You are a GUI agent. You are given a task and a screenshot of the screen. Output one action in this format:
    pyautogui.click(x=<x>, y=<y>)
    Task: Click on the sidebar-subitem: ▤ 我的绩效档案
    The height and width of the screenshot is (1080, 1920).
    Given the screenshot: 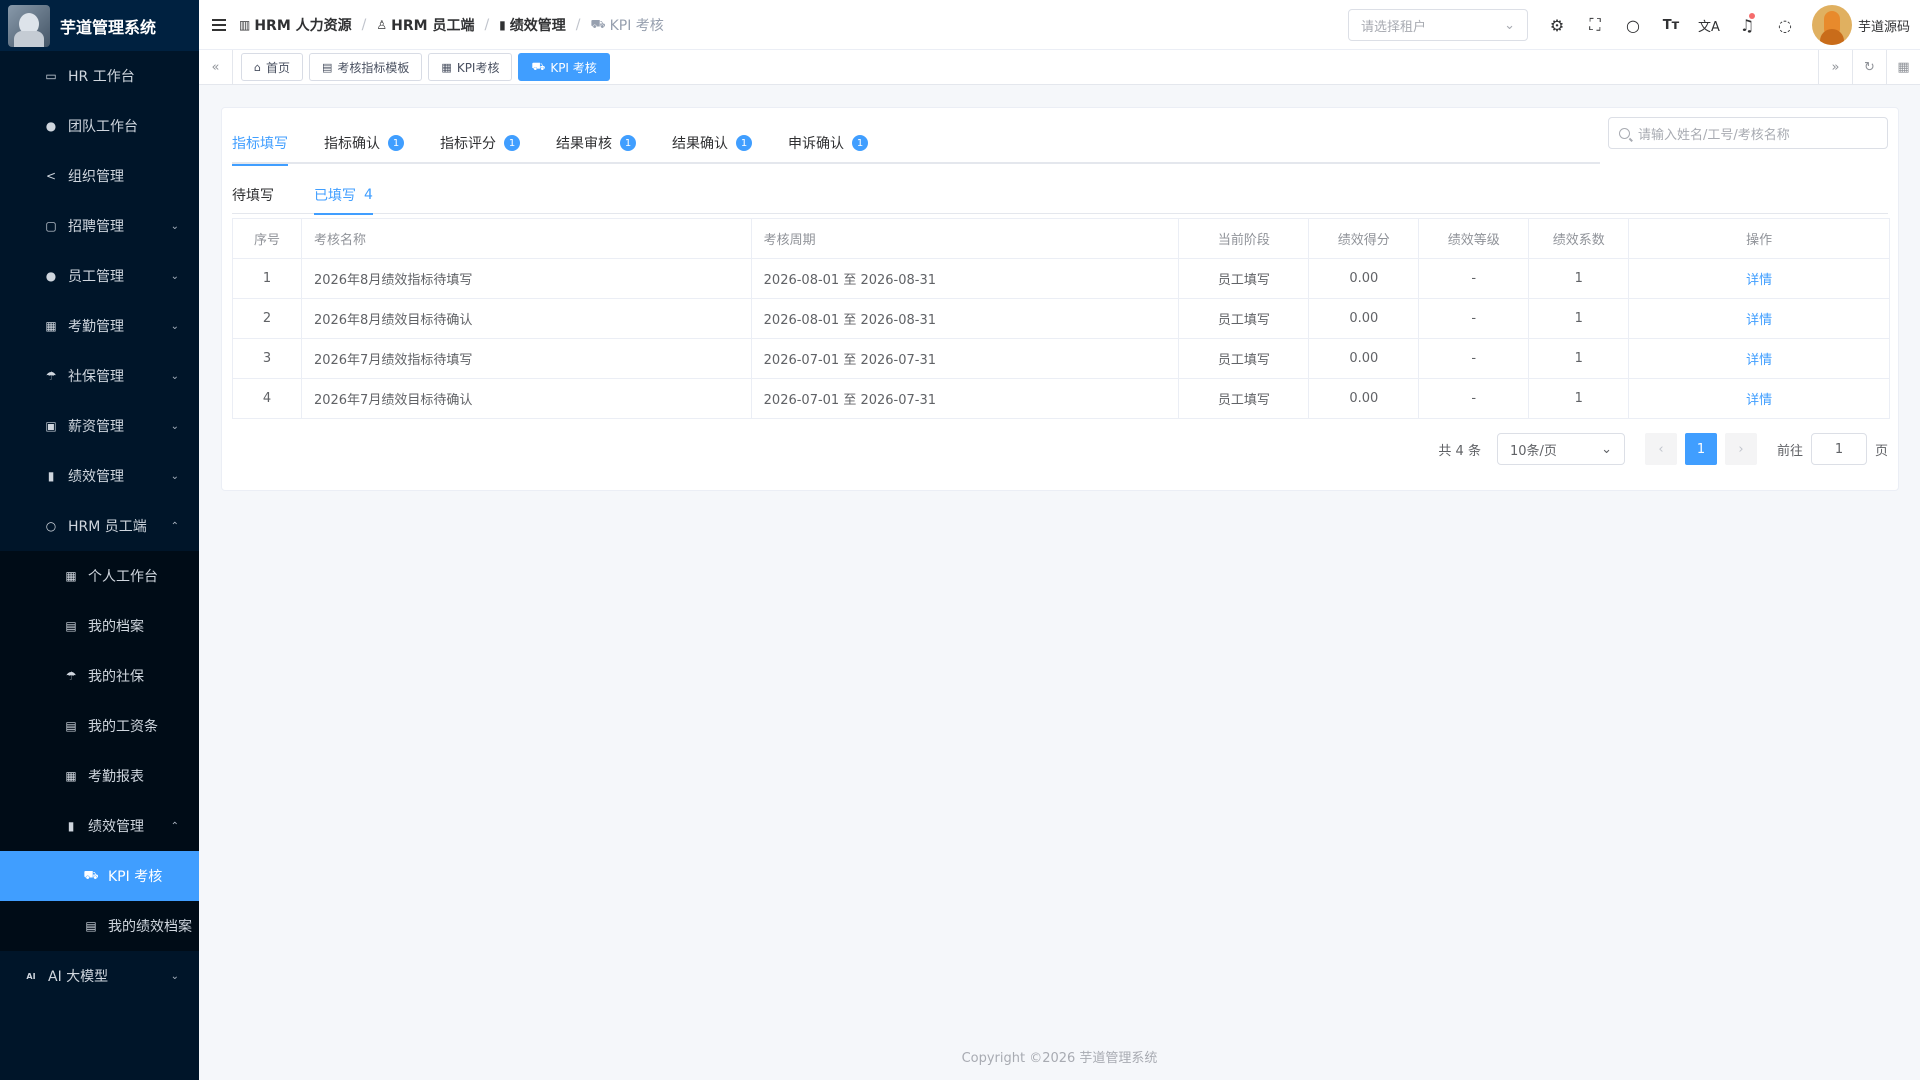 What is the action you would take?
    pyautogui.click(x=99, y=926)
    